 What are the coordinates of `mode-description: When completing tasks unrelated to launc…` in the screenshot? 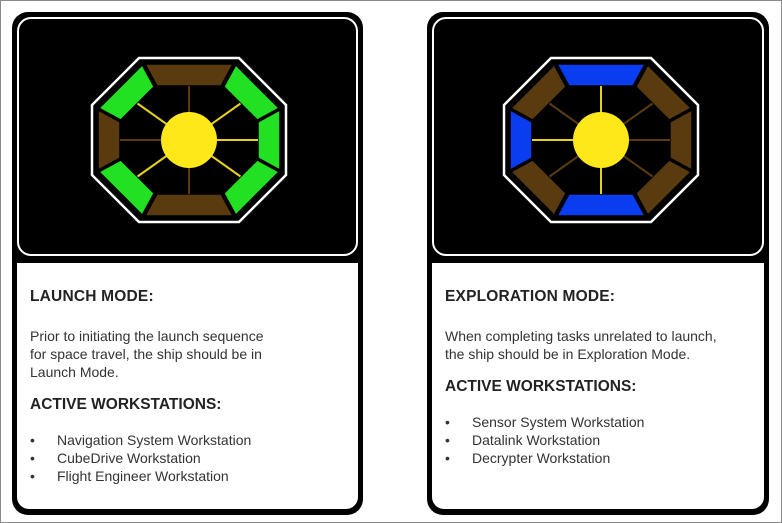 It's located at (581, 345).